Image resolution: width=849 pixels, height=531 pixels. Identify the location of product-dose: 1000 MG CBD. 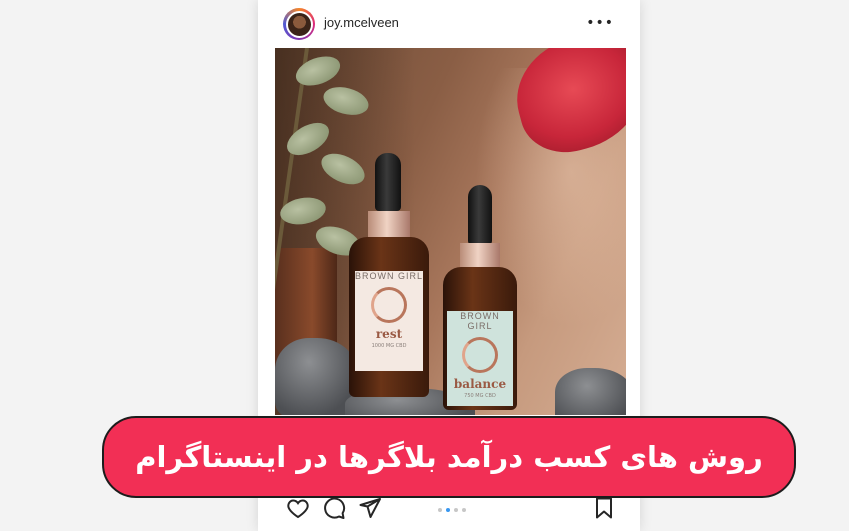
(389, 346).